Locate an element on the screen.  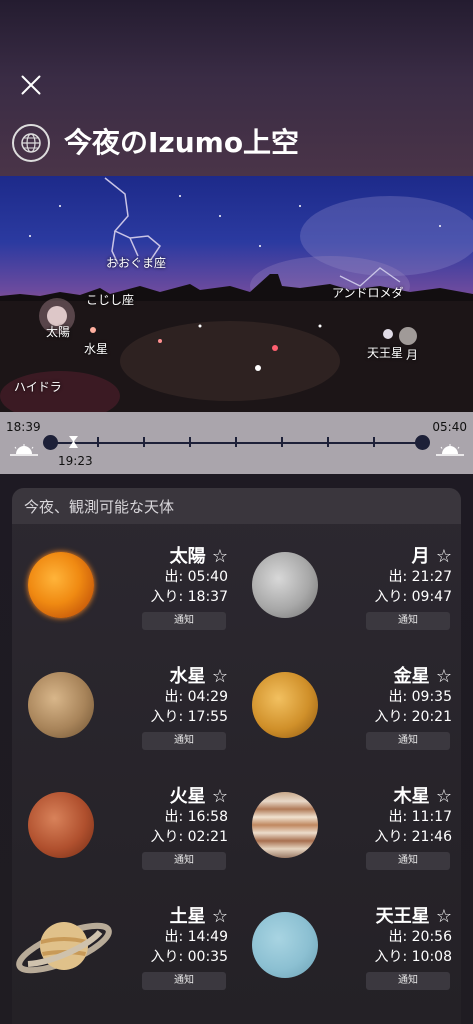
body-name: 金星 ☆ is located at coordinates (422, 676).